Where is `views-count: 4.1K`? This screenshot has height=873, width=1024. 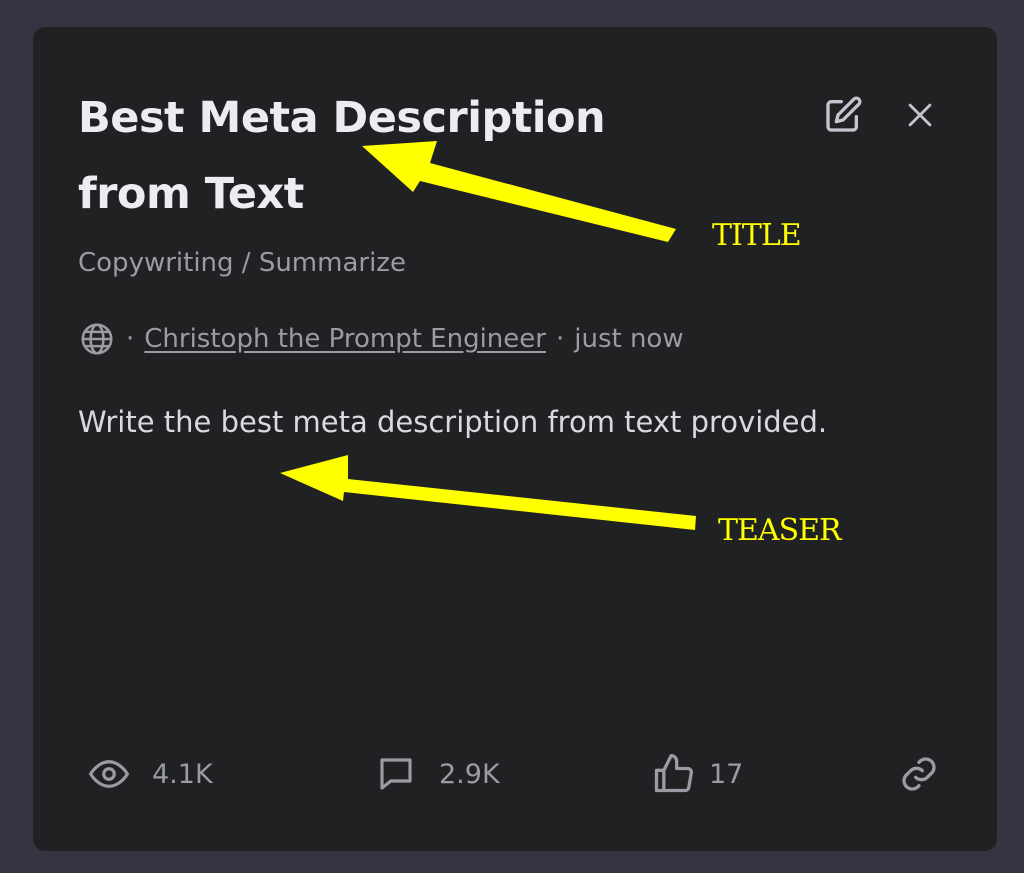 views-count: 4.1K is located at coordinates (182, 774).